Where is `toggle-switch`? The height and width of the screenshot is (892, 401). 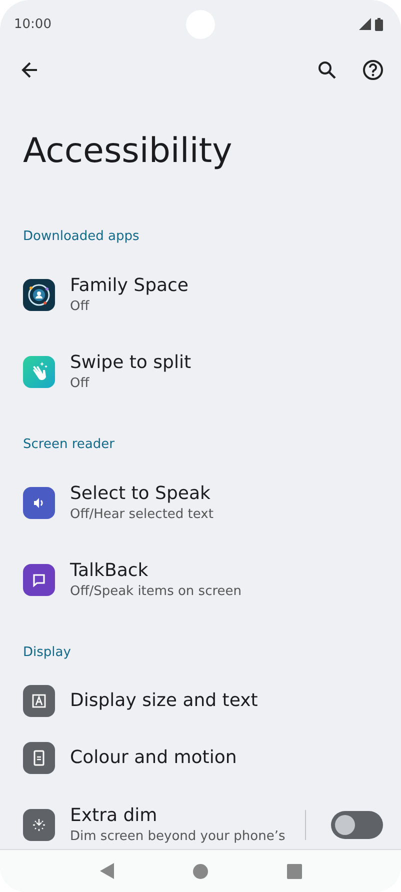
toggle-switch is located at coordinates (357, 824).